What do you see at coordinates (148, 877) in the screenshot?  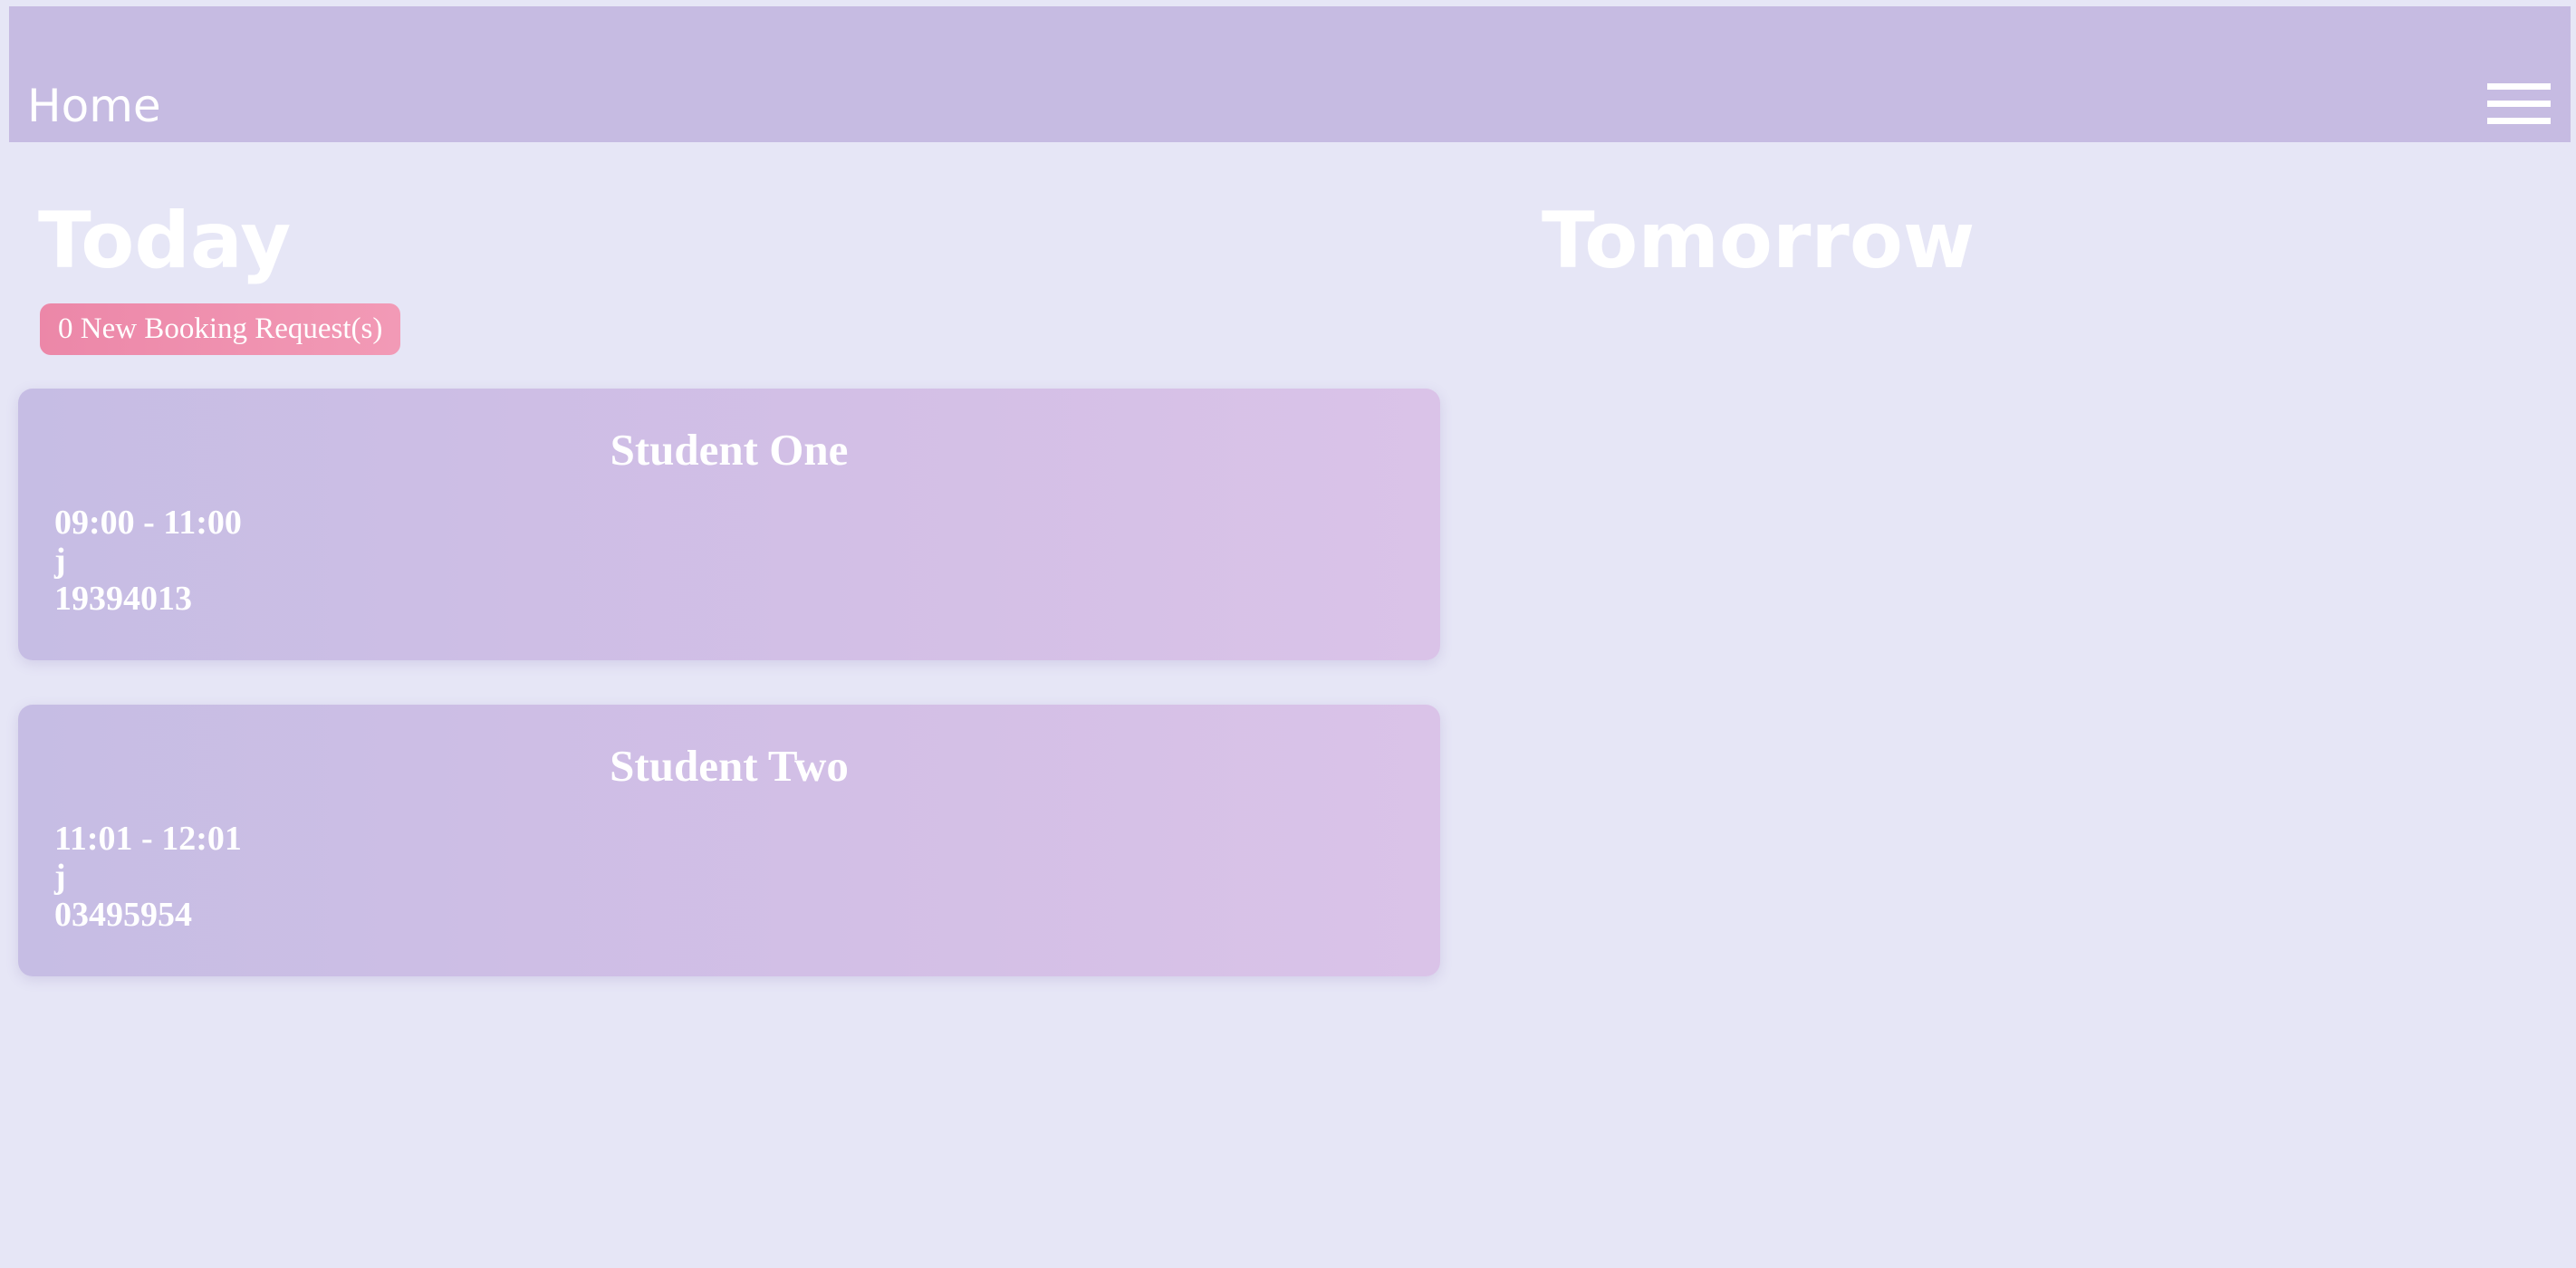 I see `booking-details: 11:01 - 12:01 j 03495954` at bounding box center [148, 877].